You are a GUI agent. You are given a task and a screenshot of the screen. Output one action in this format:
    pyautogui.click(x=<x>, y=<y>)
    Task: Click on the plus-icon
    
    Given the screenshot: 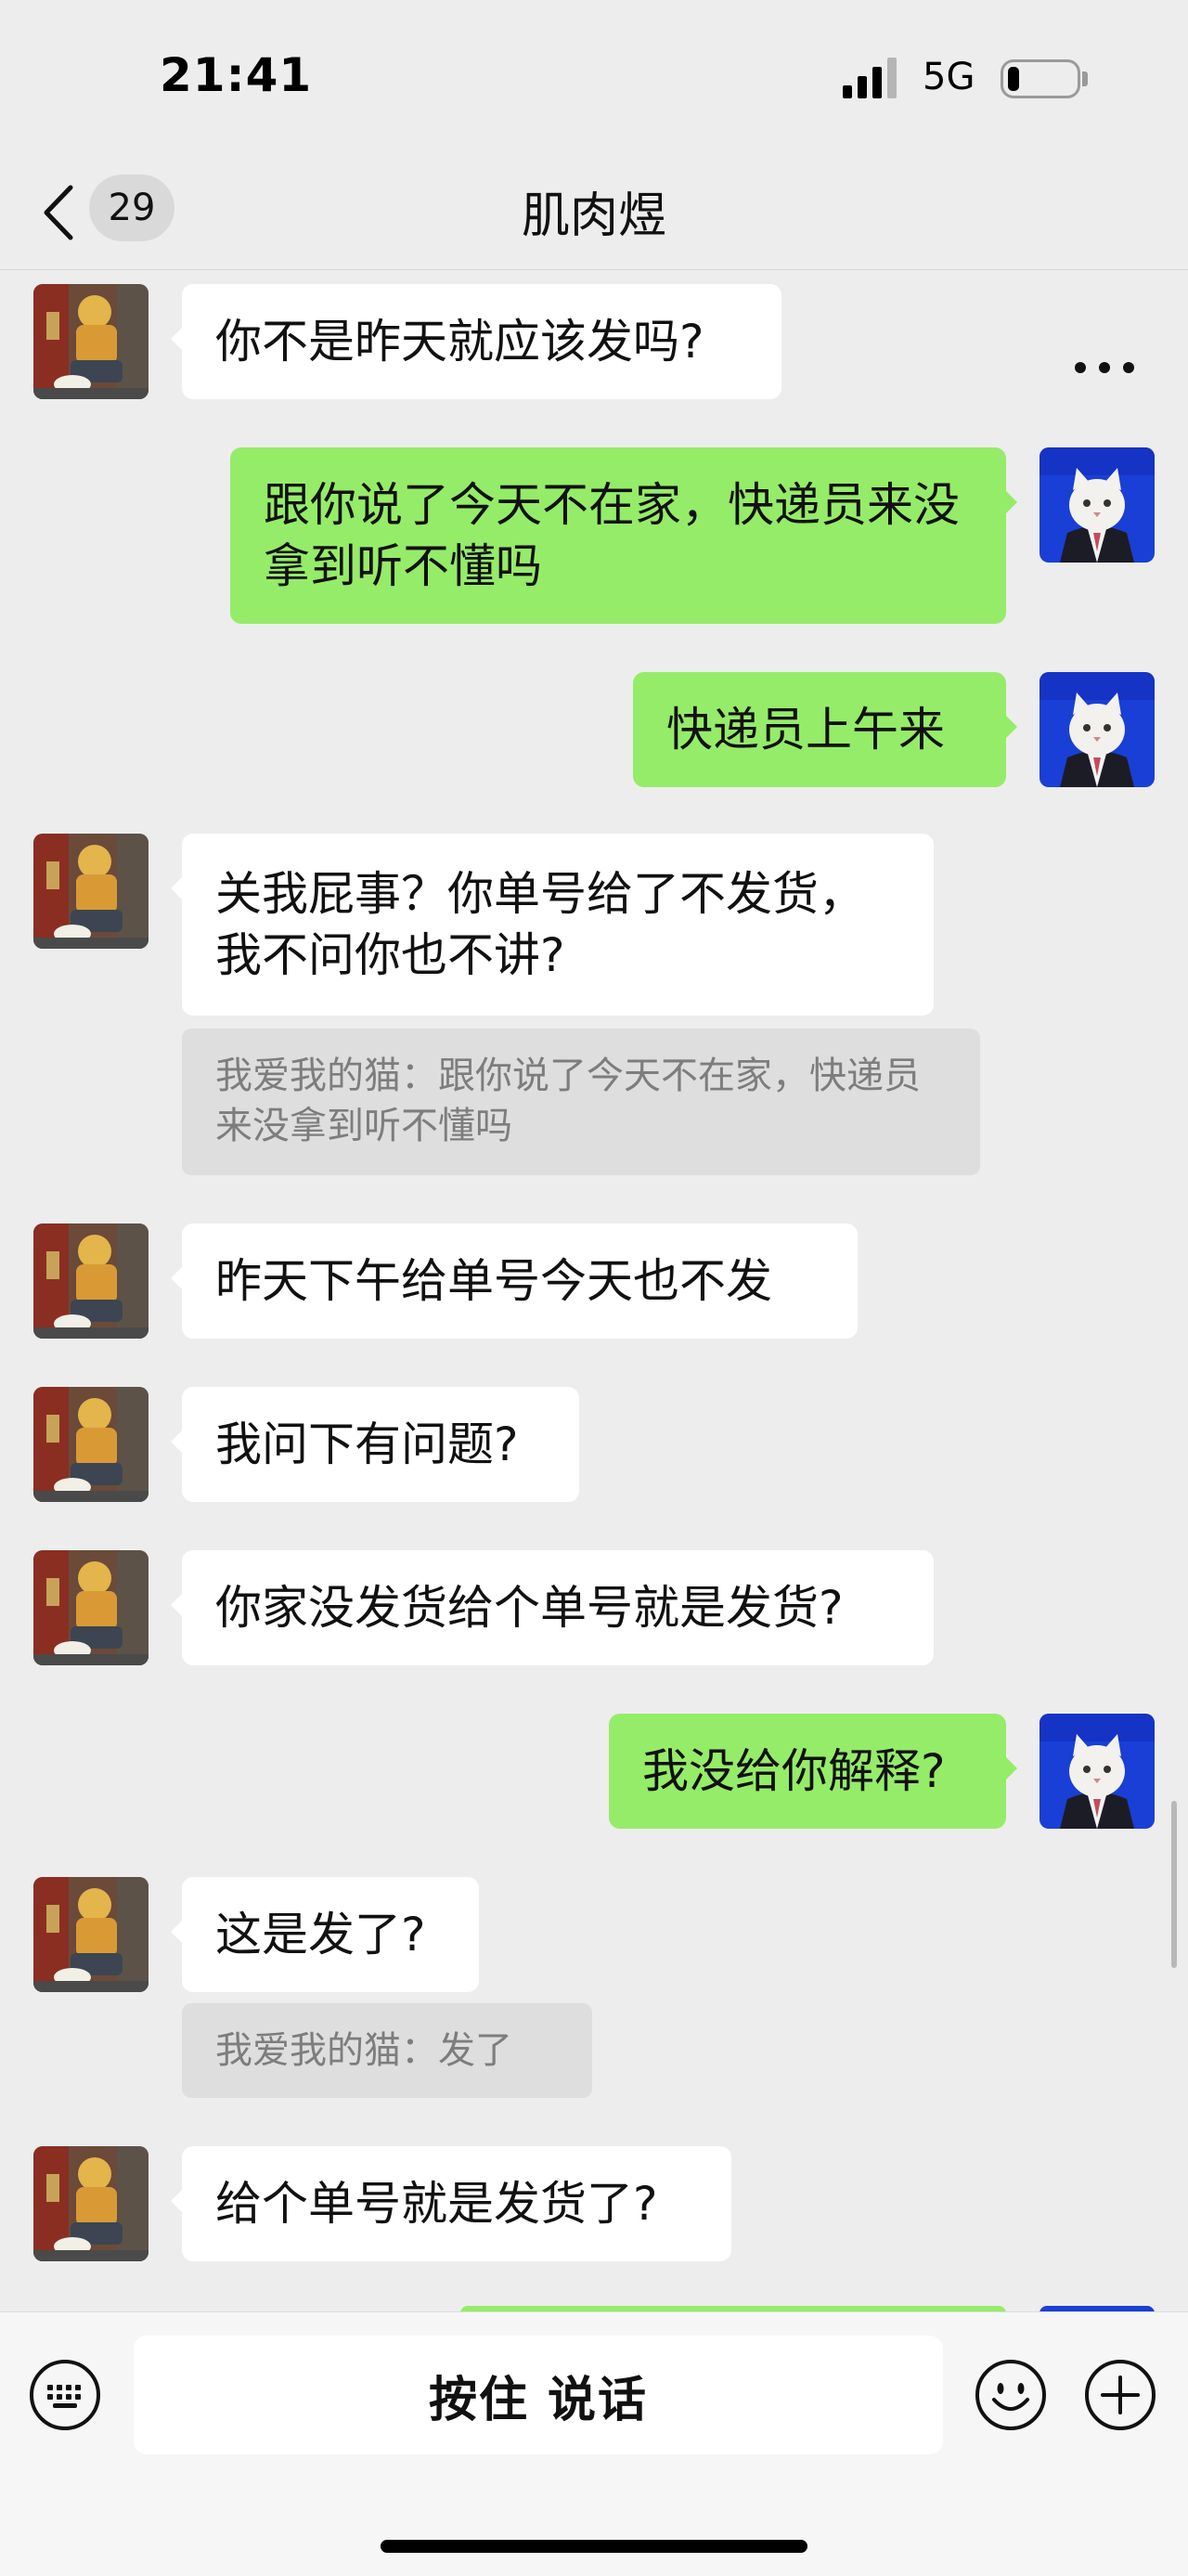 What is the action you would take?
    pyautogui.click(x=1120, y=2395)
    